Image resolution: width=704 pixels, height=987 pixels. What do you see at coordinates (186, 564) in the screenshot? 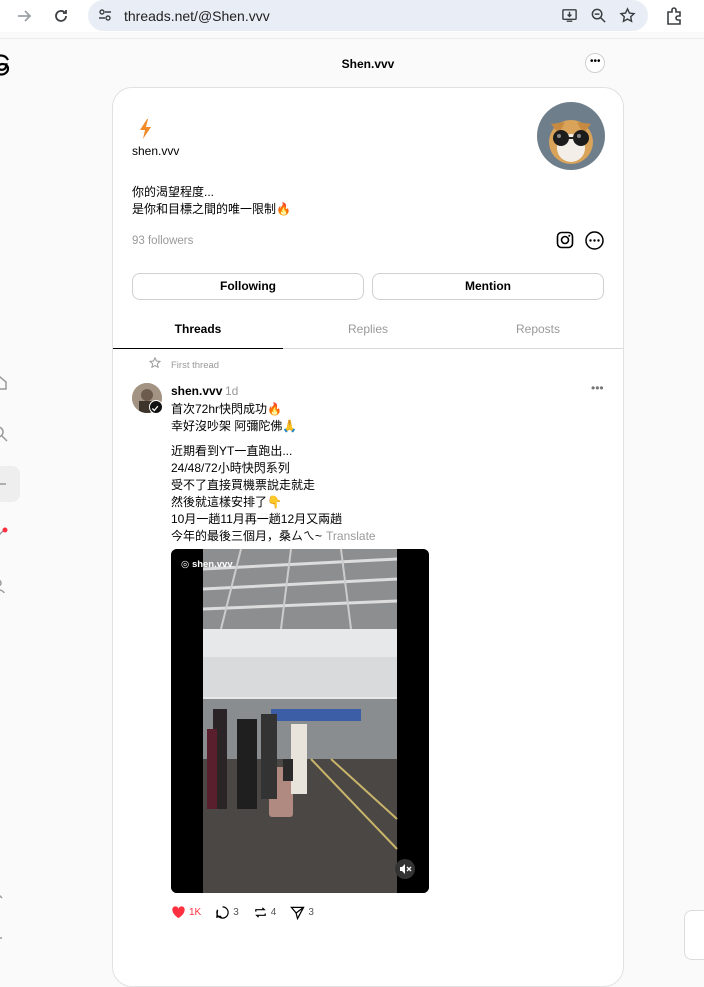
I see `instagram-small-icon: ◎` at bounding box center [186, 564].